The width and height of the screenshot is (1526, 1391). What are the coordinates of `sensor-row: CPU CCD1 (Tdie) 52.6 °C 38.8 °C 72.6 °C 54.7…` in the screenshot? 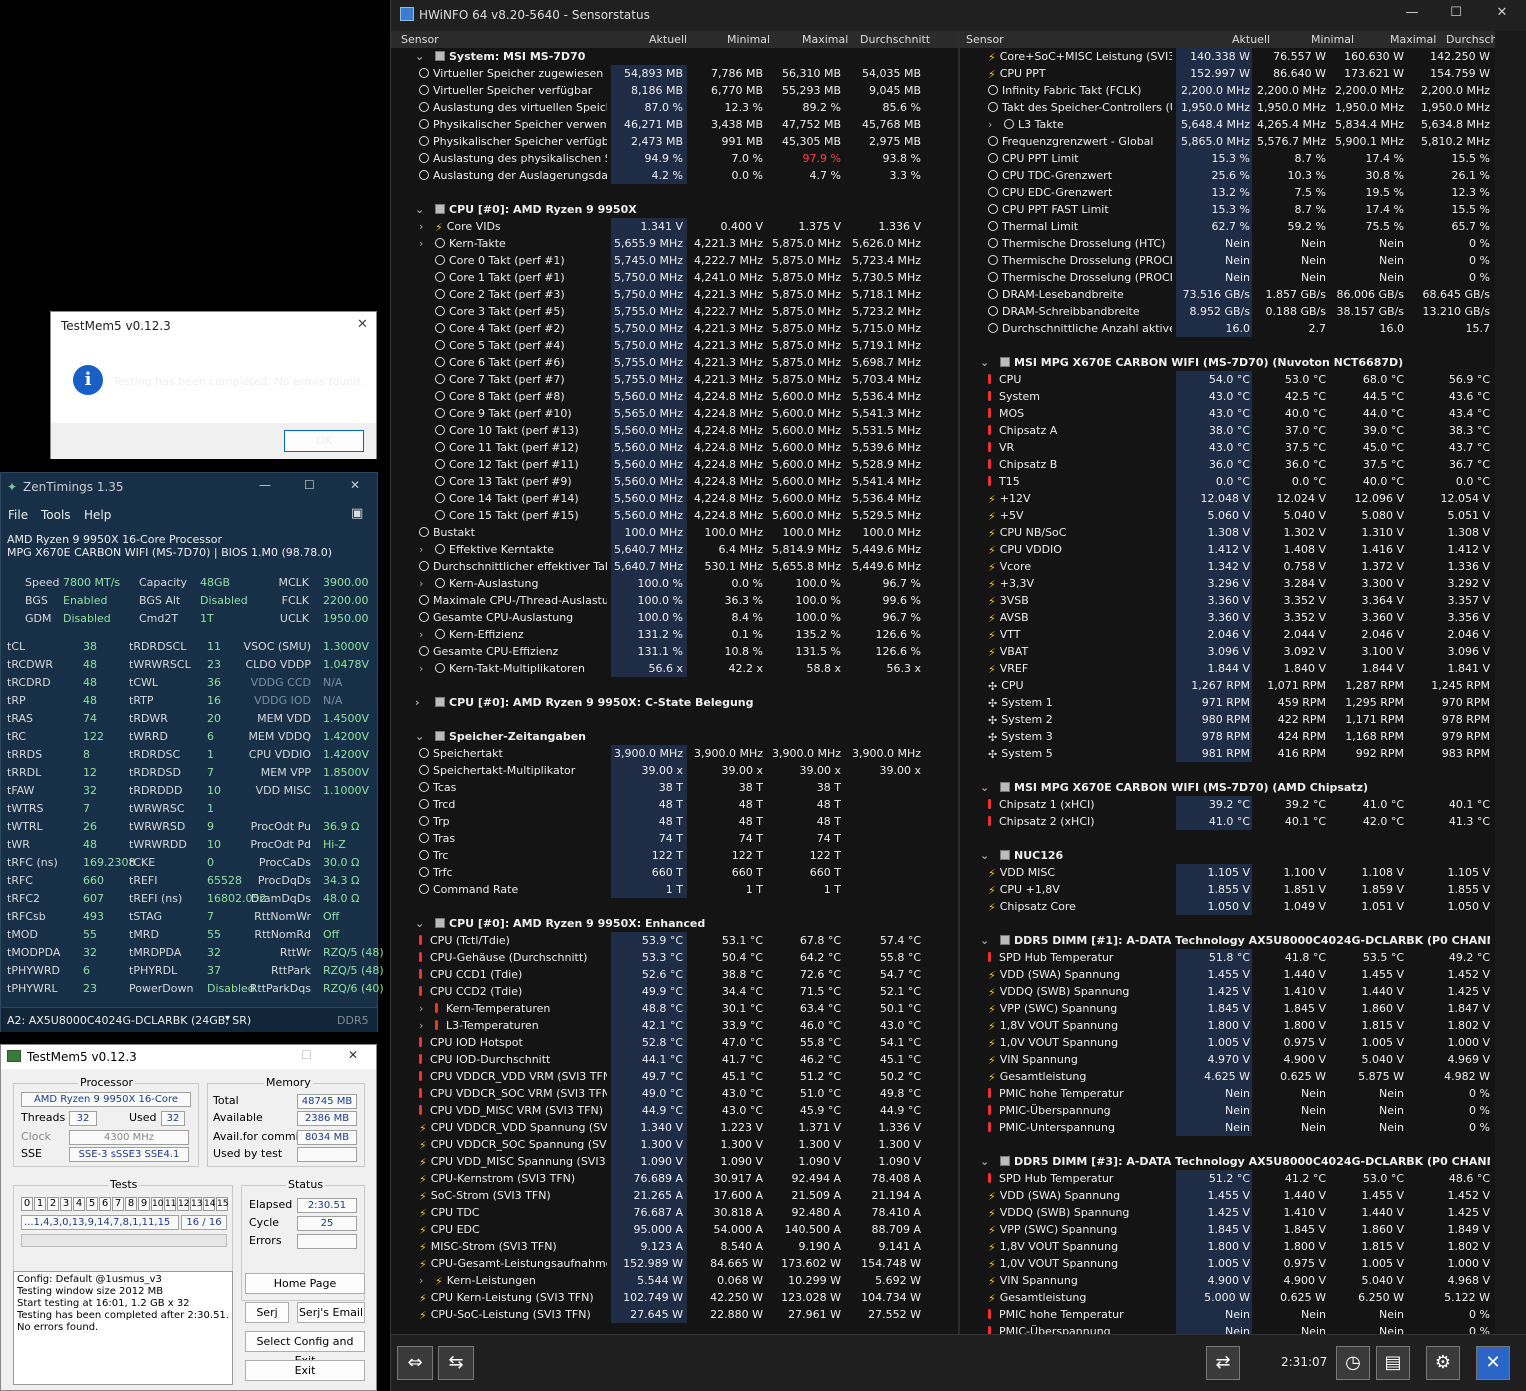 It's located at (674, 974).